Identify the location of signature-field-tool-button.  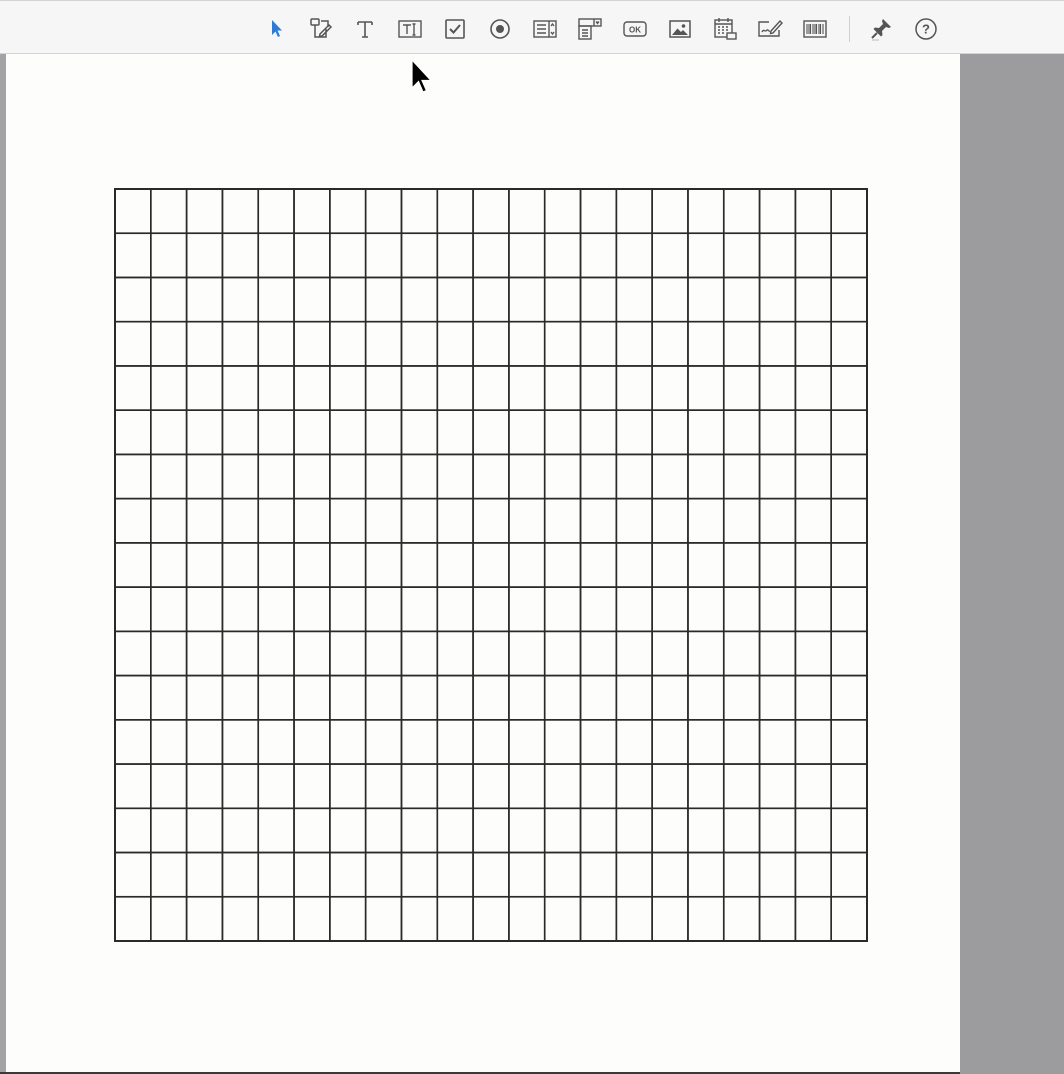
(770, 29).